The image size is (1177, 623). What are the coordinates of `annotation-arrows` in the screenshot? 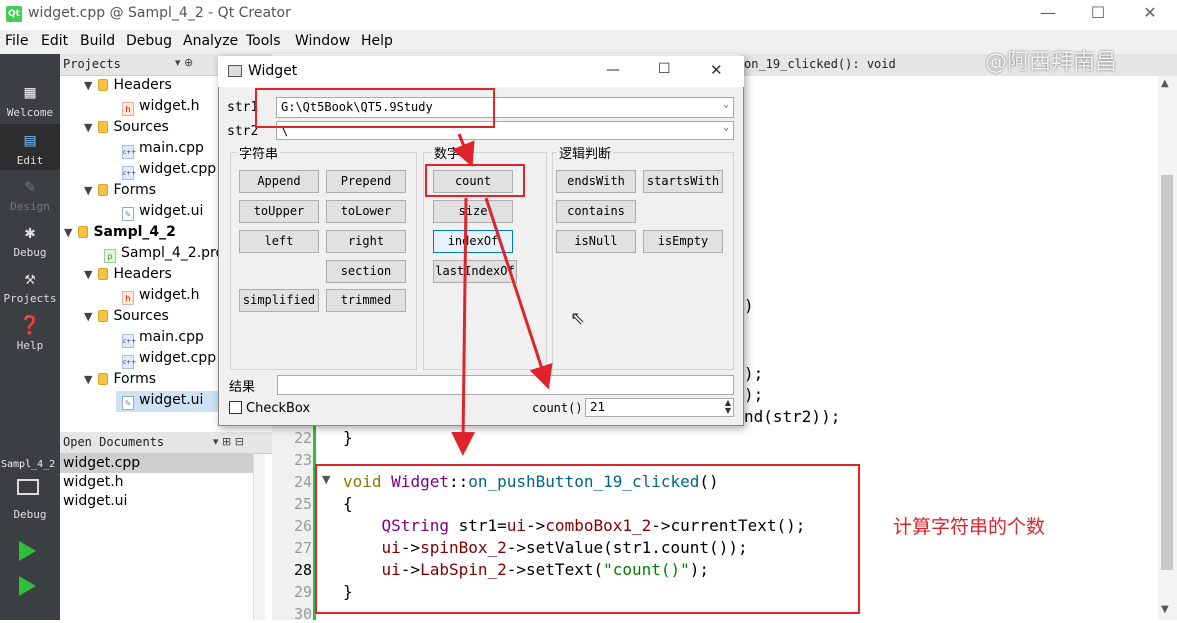 It's located at (502, 294).